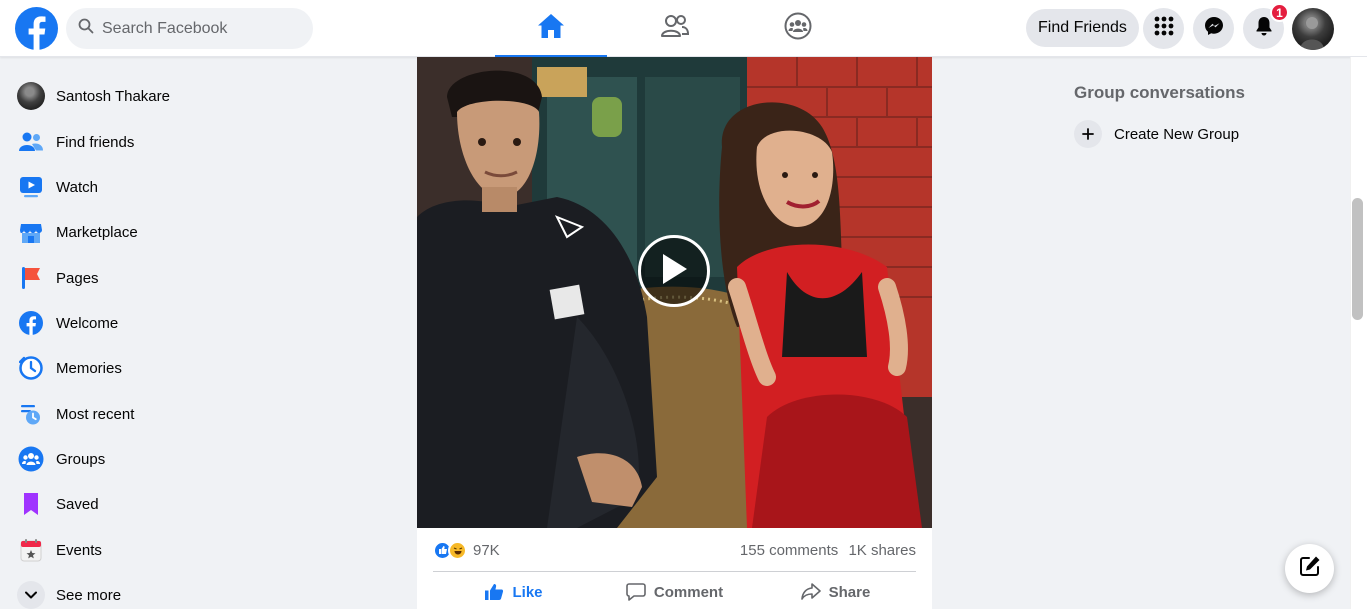 This screenshot has width=1367, height=609. What do you see at coordinates (97, 232) in the screenshot?
I see `sidebar-item-label: Marketplace` at bounding box center [97, 232].